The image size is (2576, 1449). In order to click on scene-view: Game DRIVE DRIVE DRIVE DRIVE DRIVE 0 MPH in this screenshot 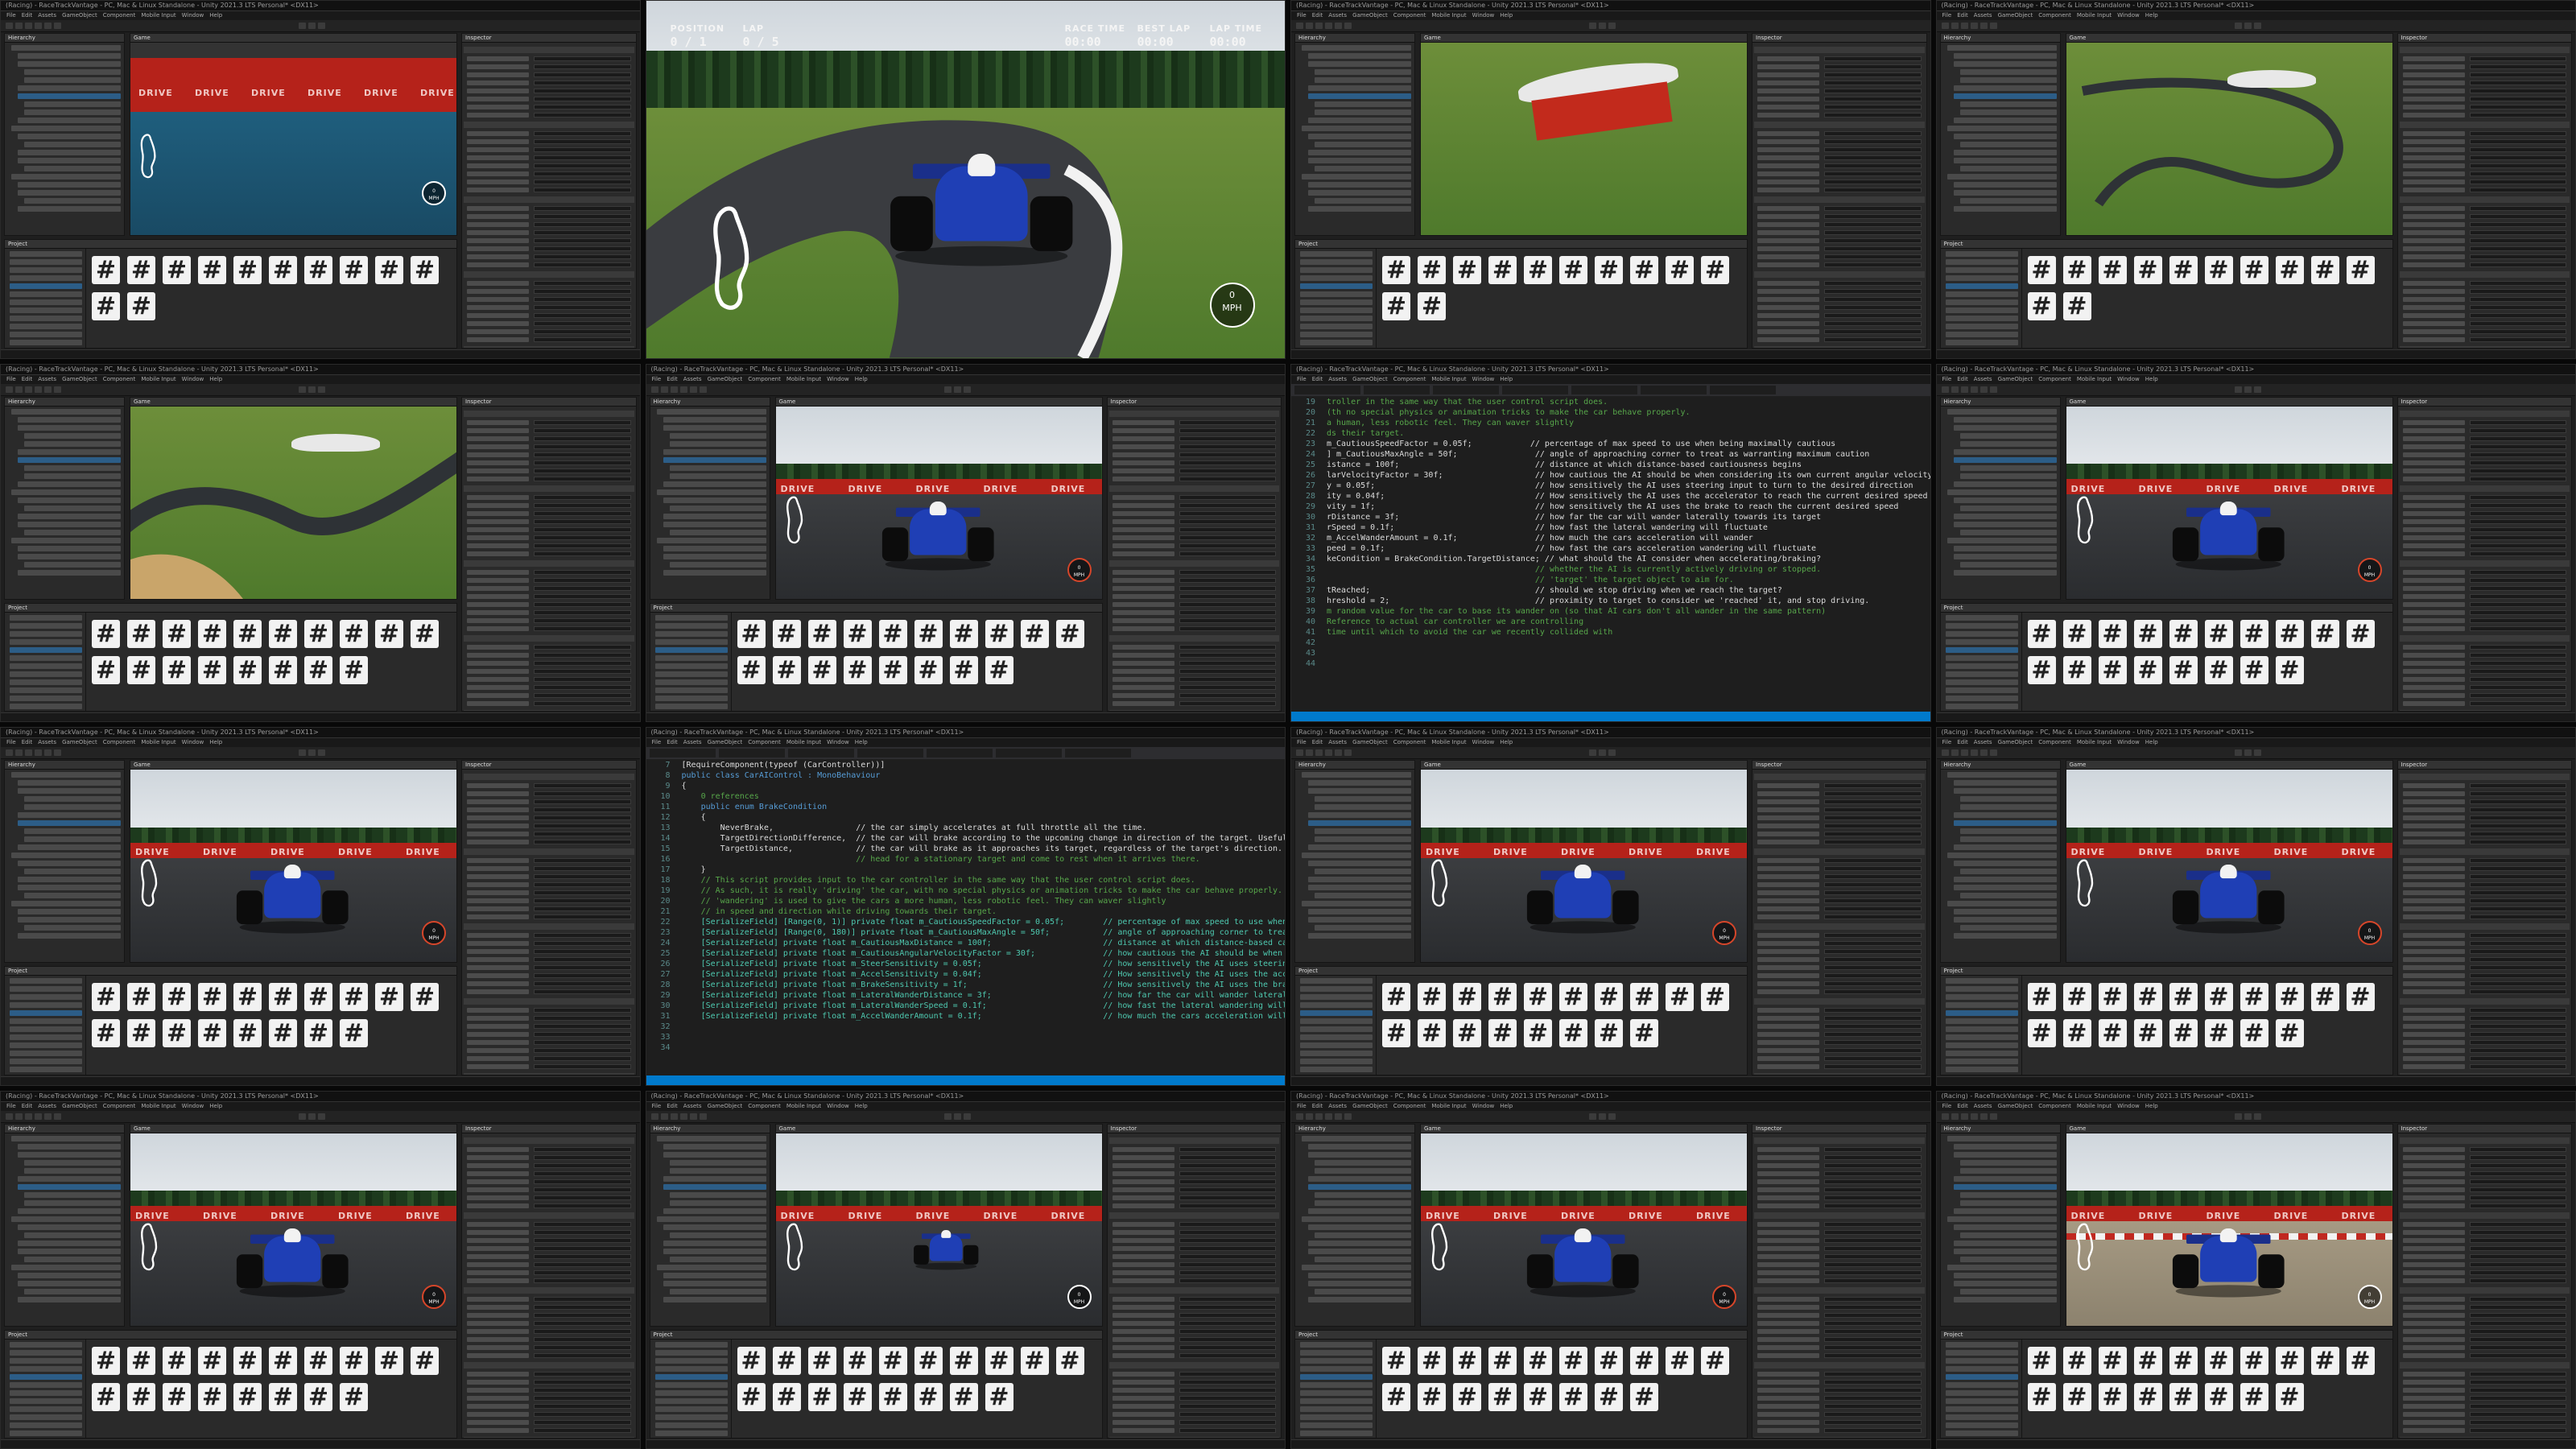, I will do `click(1584, 861)`.